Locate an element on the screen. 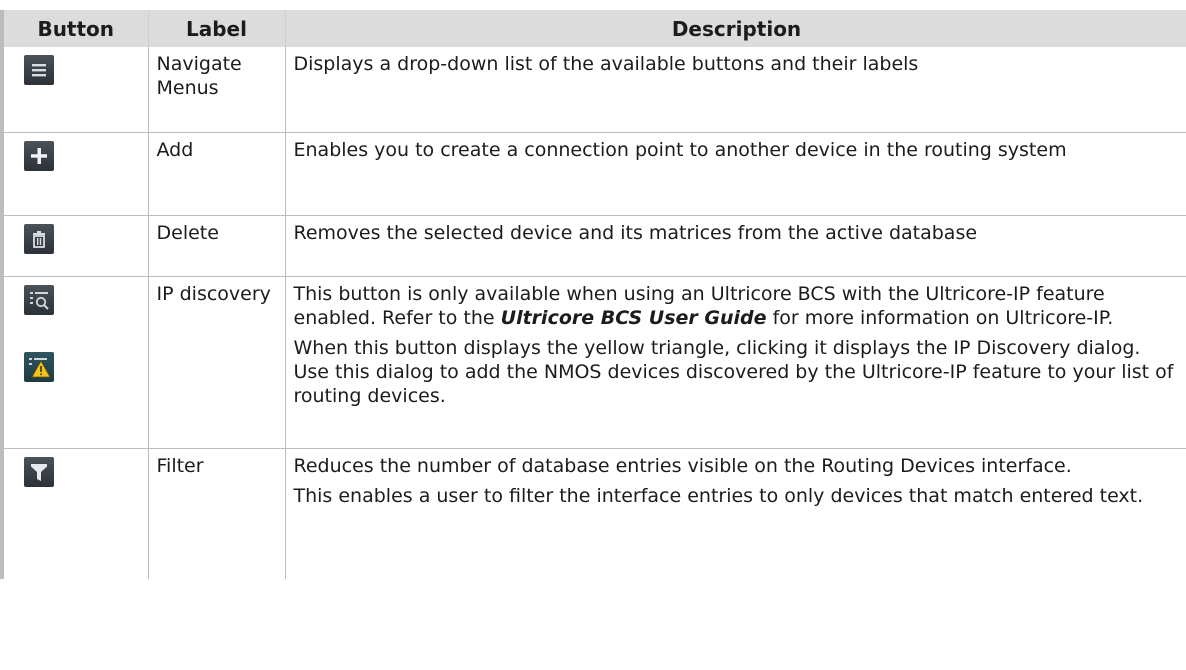  document-title: Ultricore BCS User Guide is located at coordinates (633, 317).